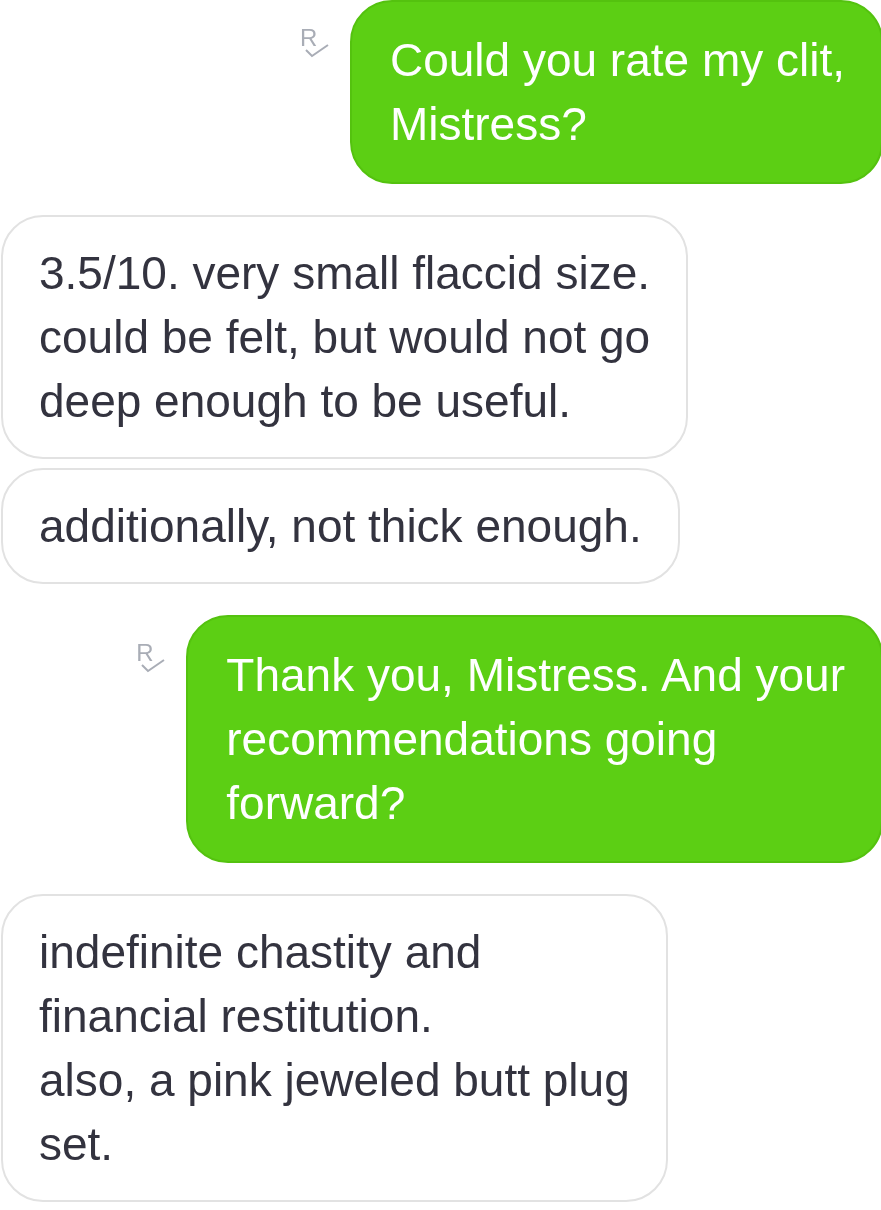 This screenshot has height=1210, width=881. Describe the element at coordinates (340, 526) in the screenshot. I see `received-message: additionally, not thick enough.` at that location.